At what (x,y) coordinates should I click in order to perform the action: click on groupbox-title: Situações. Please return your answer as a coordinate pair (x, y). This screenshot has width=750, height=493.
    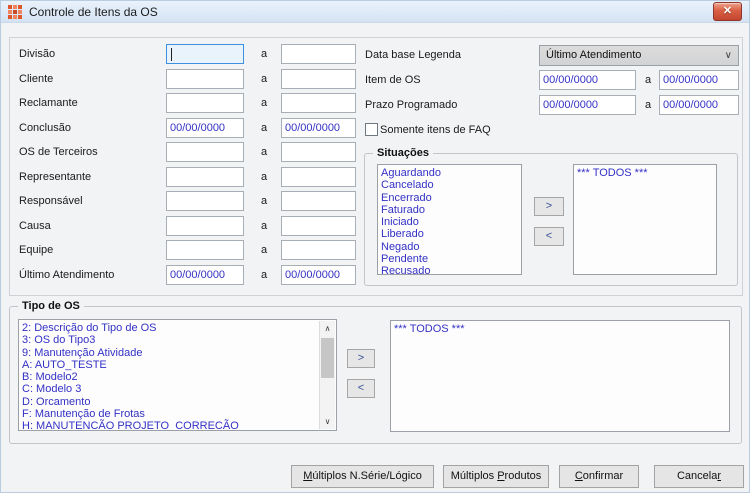
    Looking at the image, I should click on (403, 153).